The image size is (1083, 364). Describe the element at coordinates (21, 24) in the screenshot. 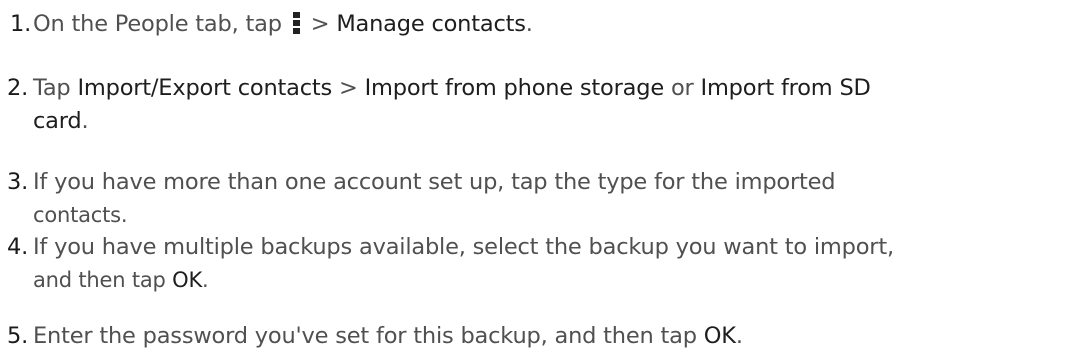

I see `step-number: 1.` at that location.